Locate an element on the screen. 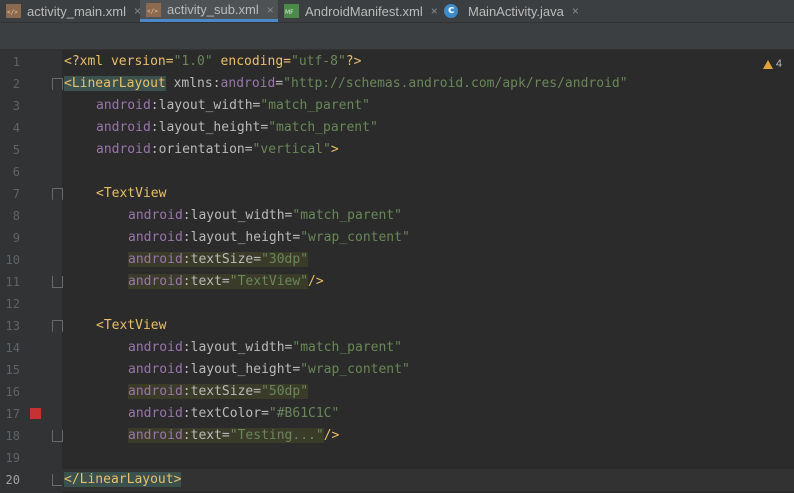 The height and width of the screenshot is (493, 794). line-number: 1 is located at coordinates (16, 62).